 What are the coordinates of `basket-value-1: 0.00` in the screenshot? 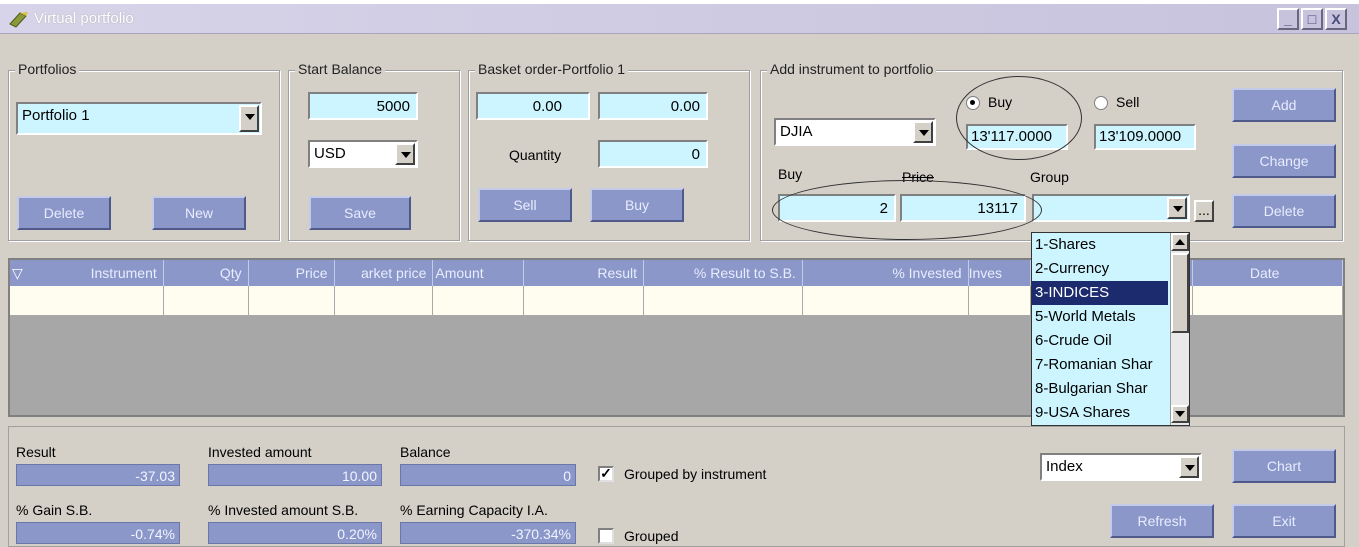 It's located at (533, 106).